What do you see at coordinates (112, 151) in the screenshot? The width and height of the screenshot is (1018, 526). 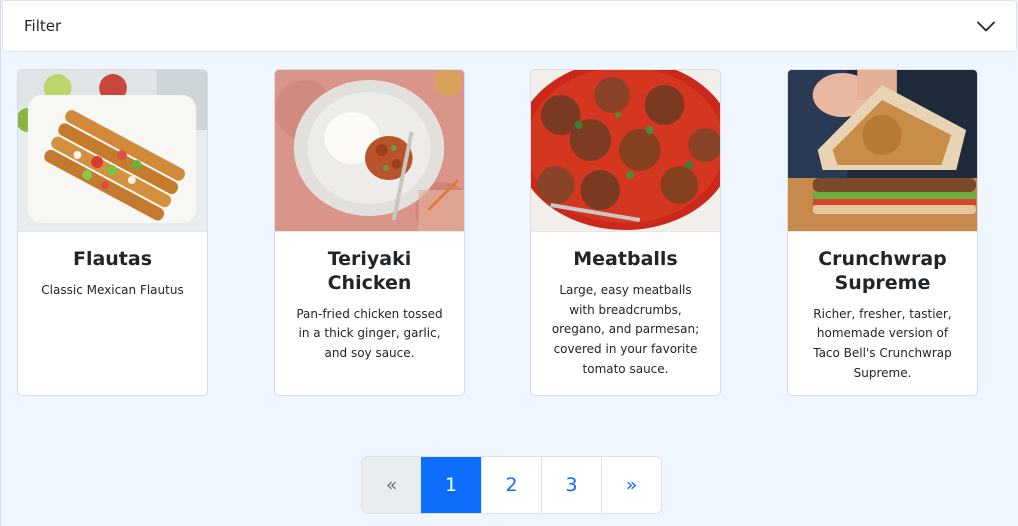 I see `flautas-image` at bounding box center [112, 151].